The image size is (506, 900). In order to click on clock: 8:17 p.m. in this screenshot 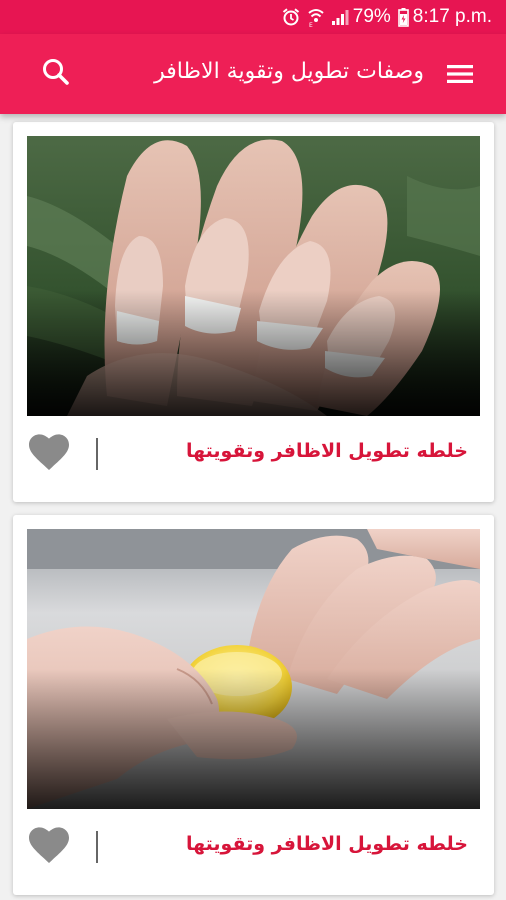, I will do `click(452, 16)`.